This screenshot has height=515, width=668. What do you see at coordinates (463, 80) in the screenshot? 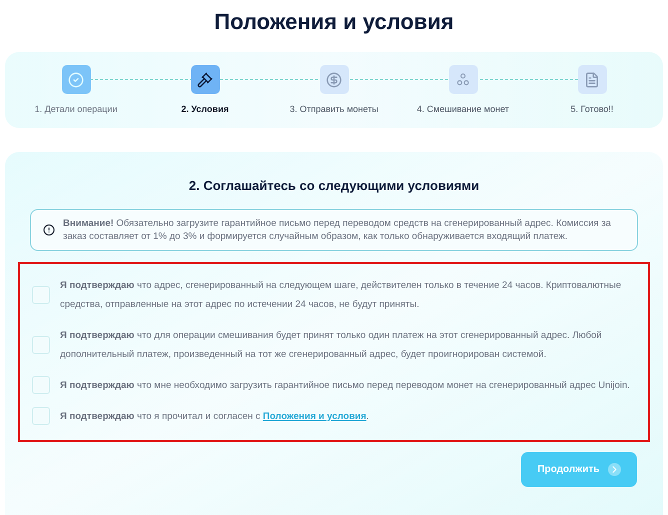
I see `circles-icon` at bounding box center [463, 80].